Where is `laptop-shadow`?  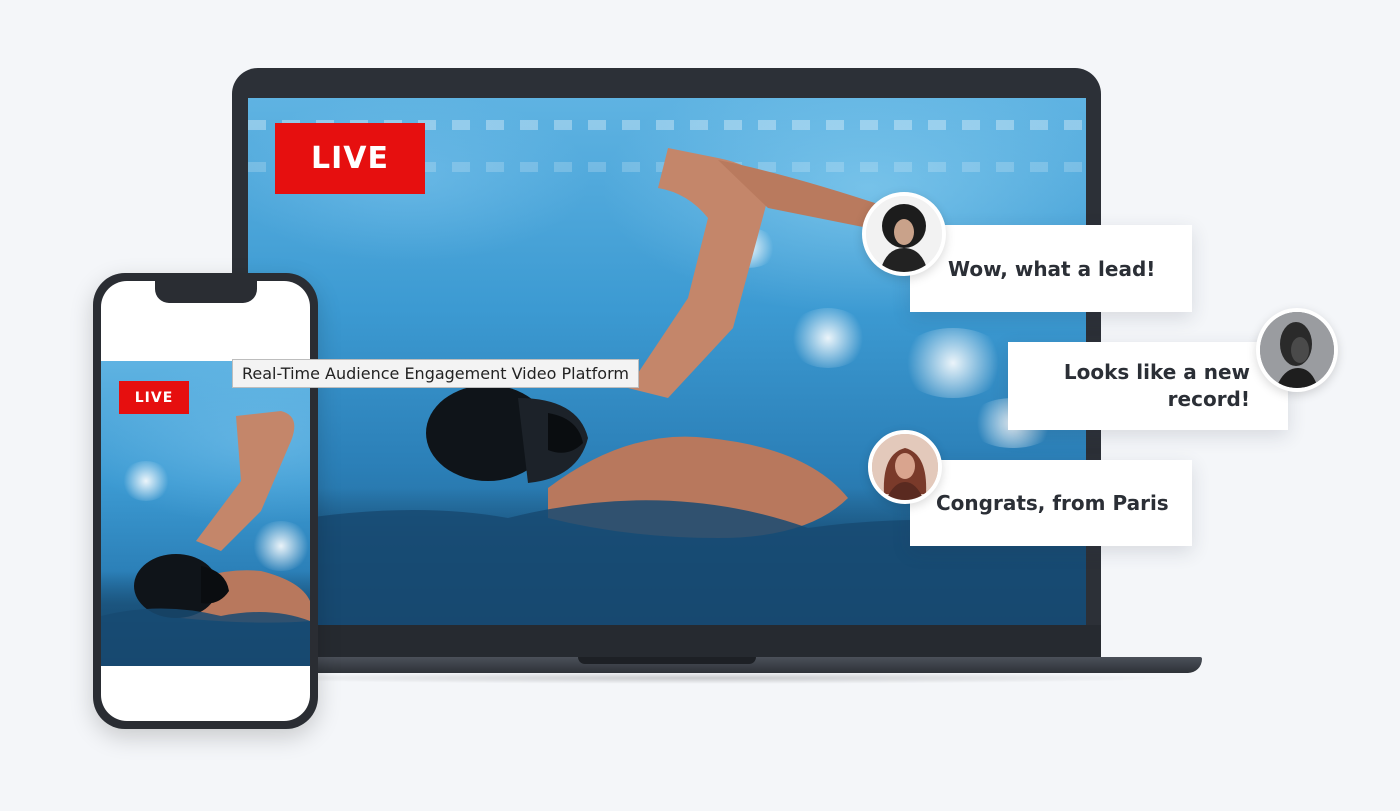
laptop-shadow is located at coordinates (705, 678).